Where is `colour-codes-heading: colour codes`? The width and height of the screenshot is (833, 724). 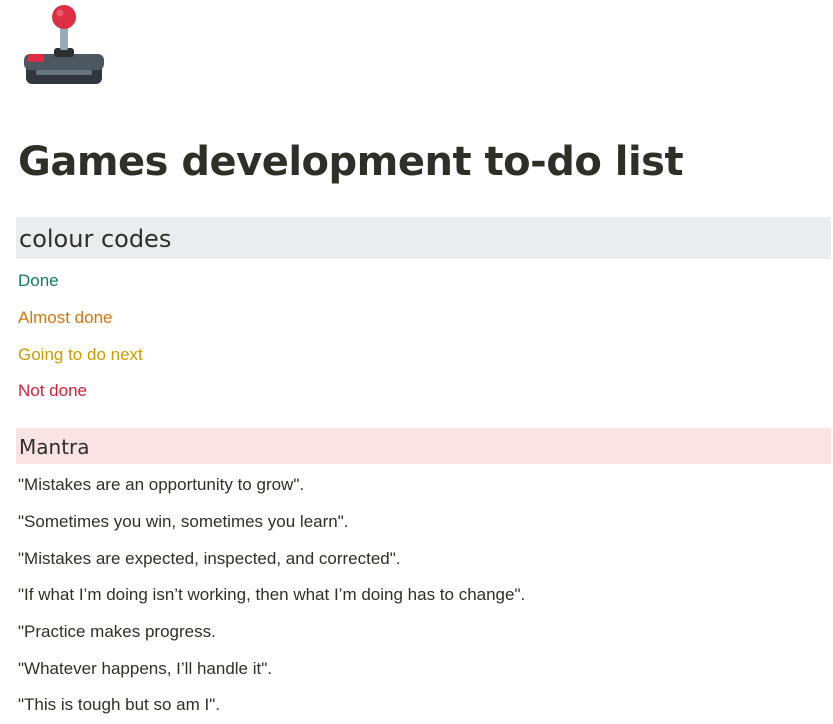 colour-codes-heading: colour codes is located at coordinates (423, 238).